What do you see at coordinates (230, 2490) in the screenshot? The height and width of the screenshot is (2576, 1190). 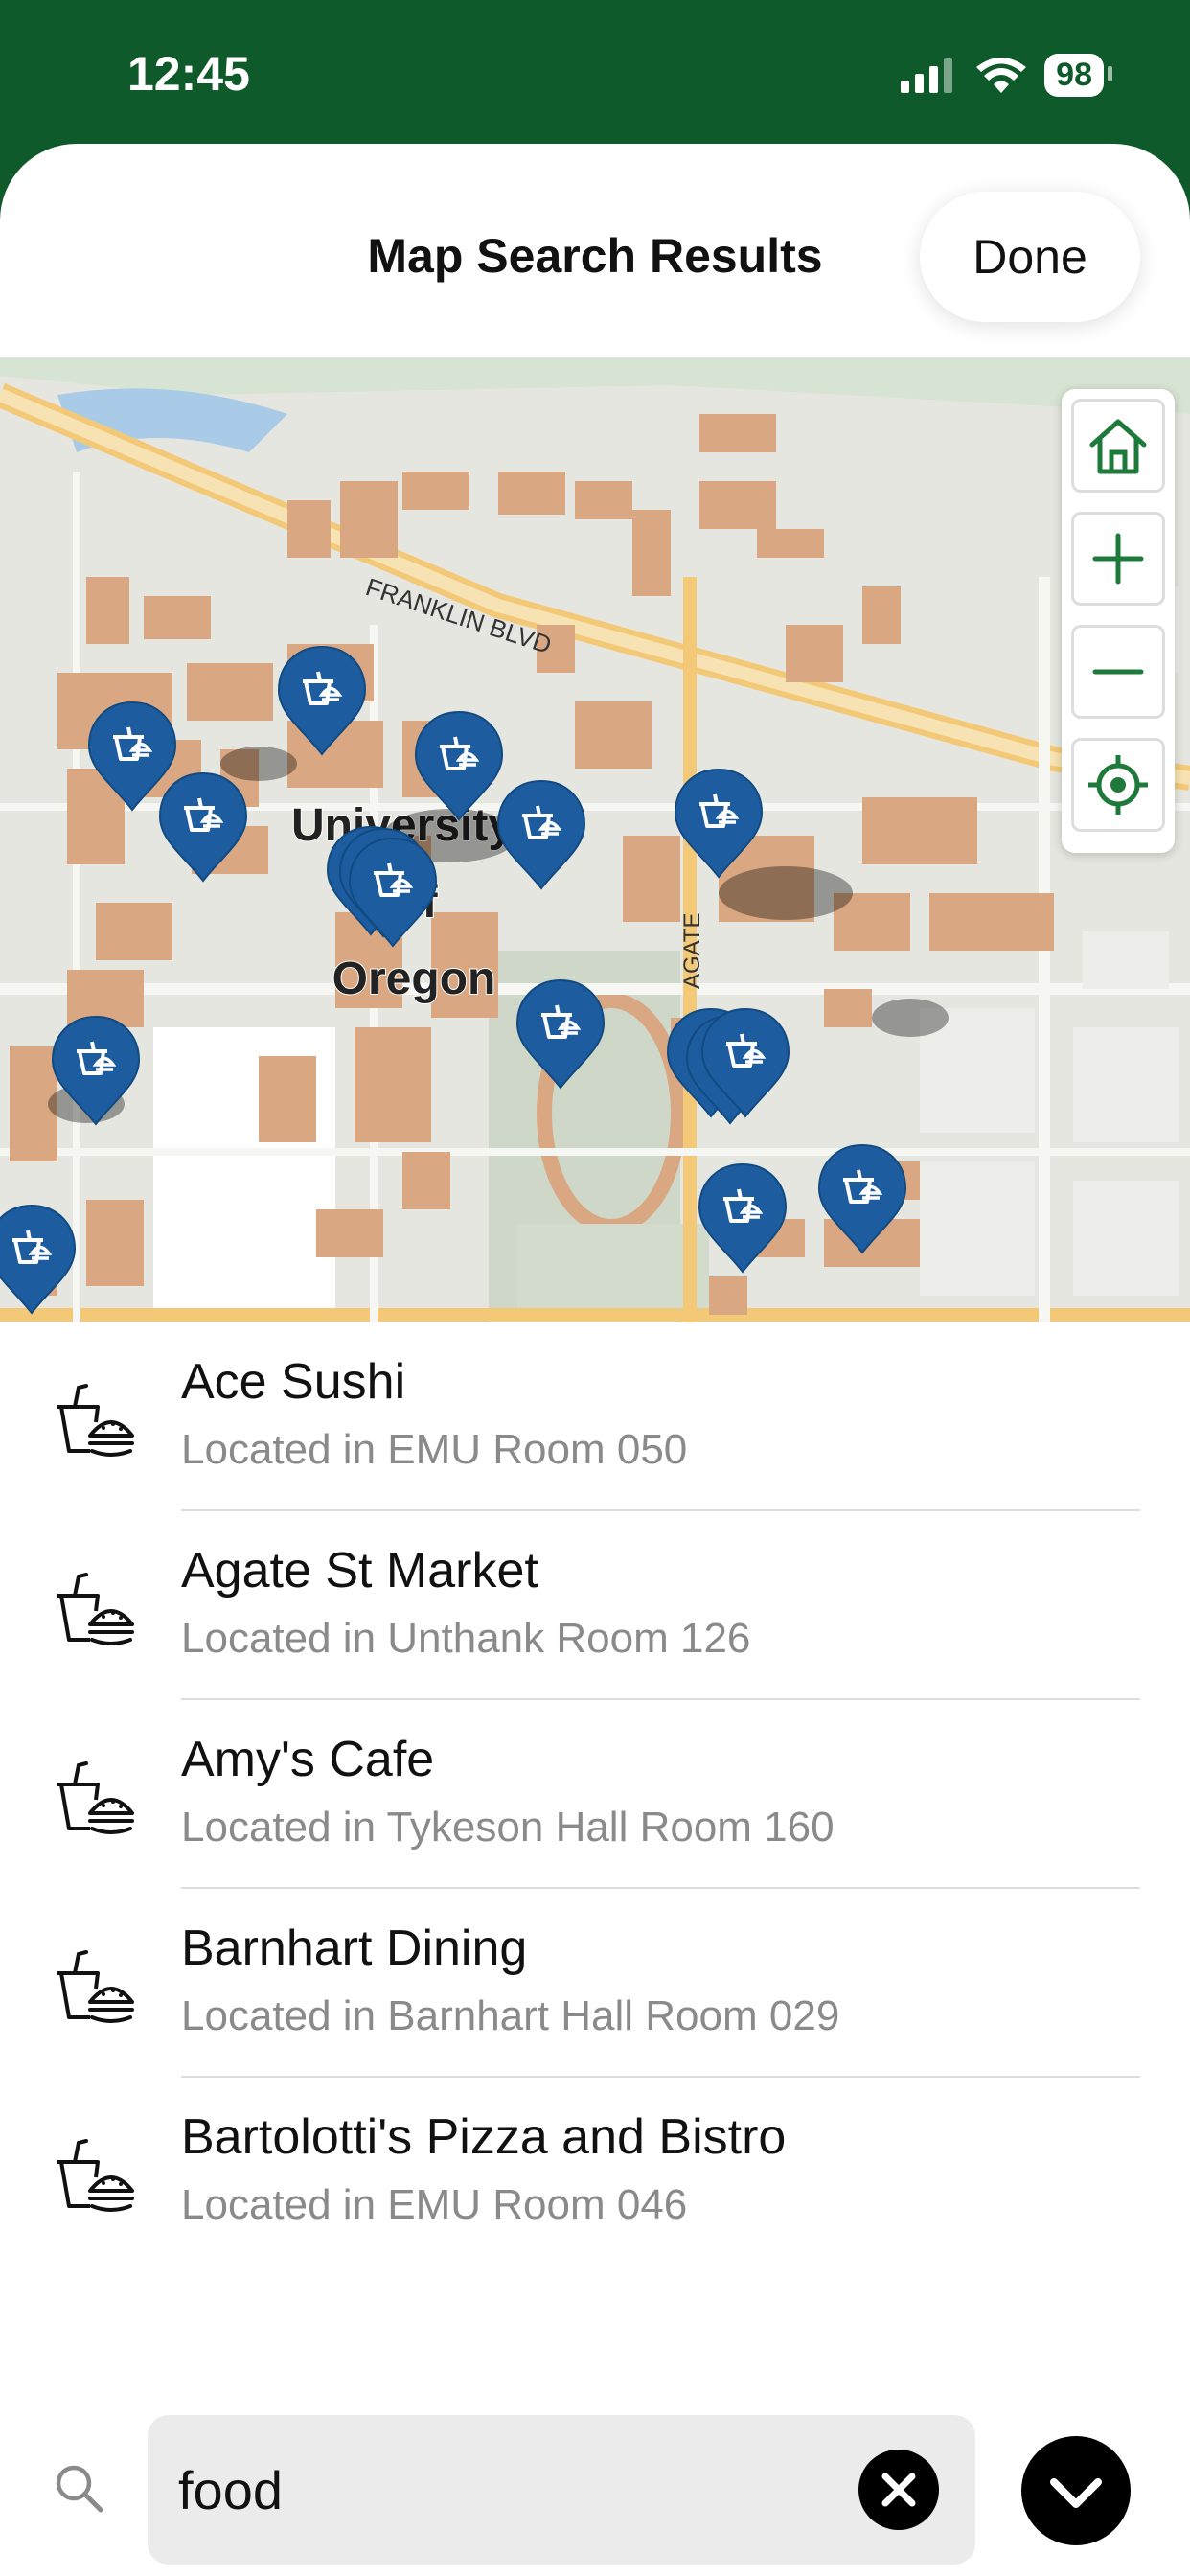 I see `search-input-value: food` at bounding box center [230, 2490].